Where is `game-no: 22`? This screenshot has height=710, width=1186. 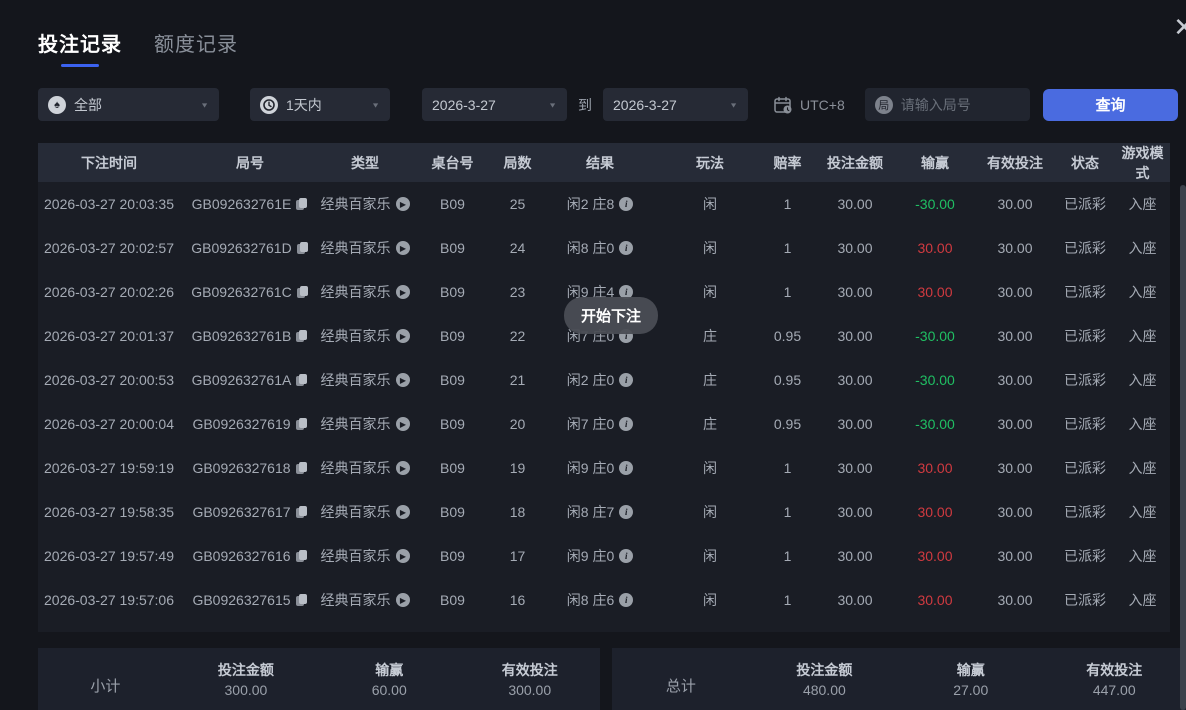
game-no: 22 is located at coordinates (517, 336).